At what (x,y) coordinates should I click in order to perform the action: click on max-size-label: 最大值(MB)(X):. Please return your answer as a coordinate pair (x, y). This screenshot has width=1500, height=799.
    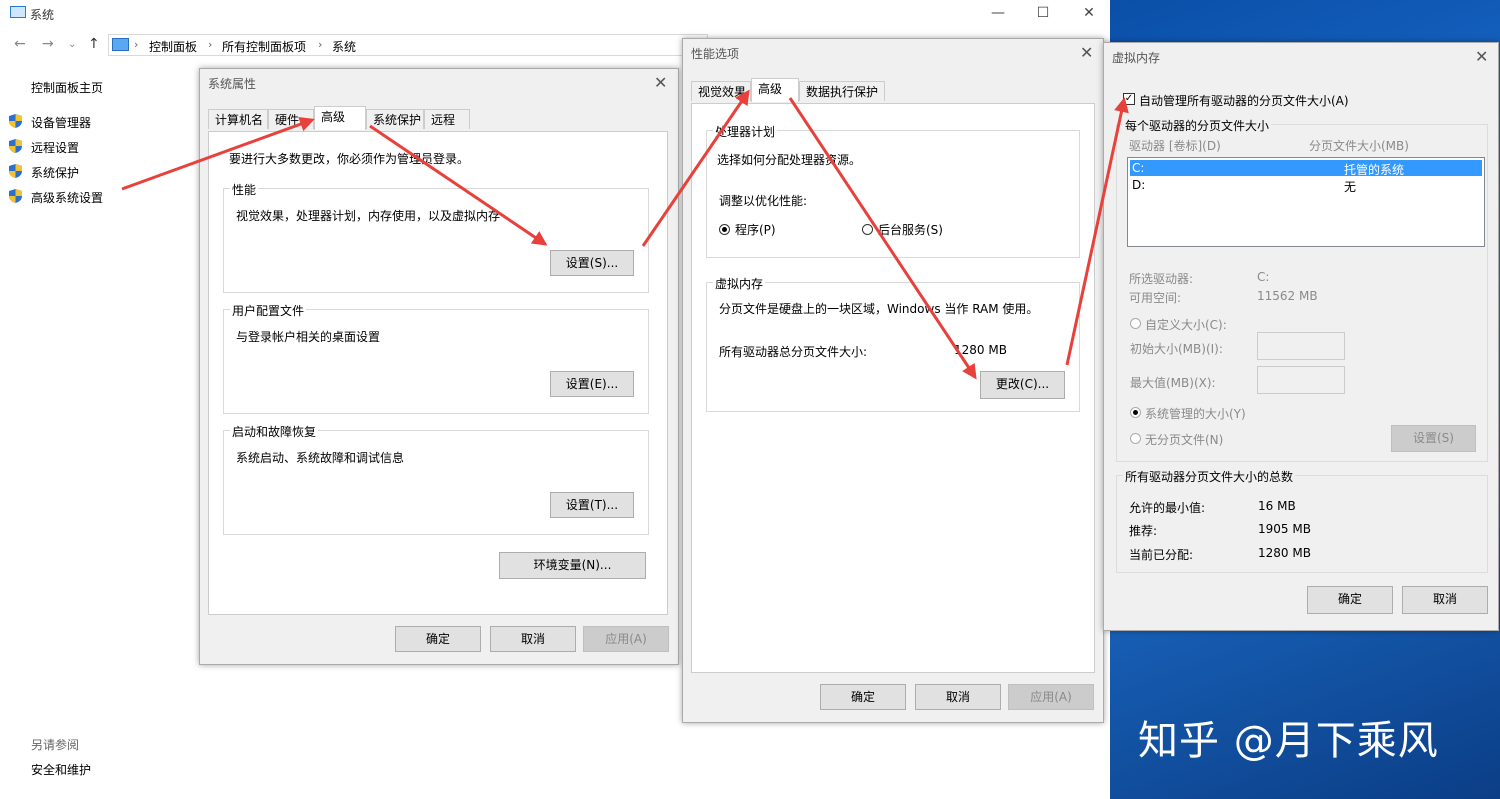
    Looking at the image, I should click on (1173, 383).